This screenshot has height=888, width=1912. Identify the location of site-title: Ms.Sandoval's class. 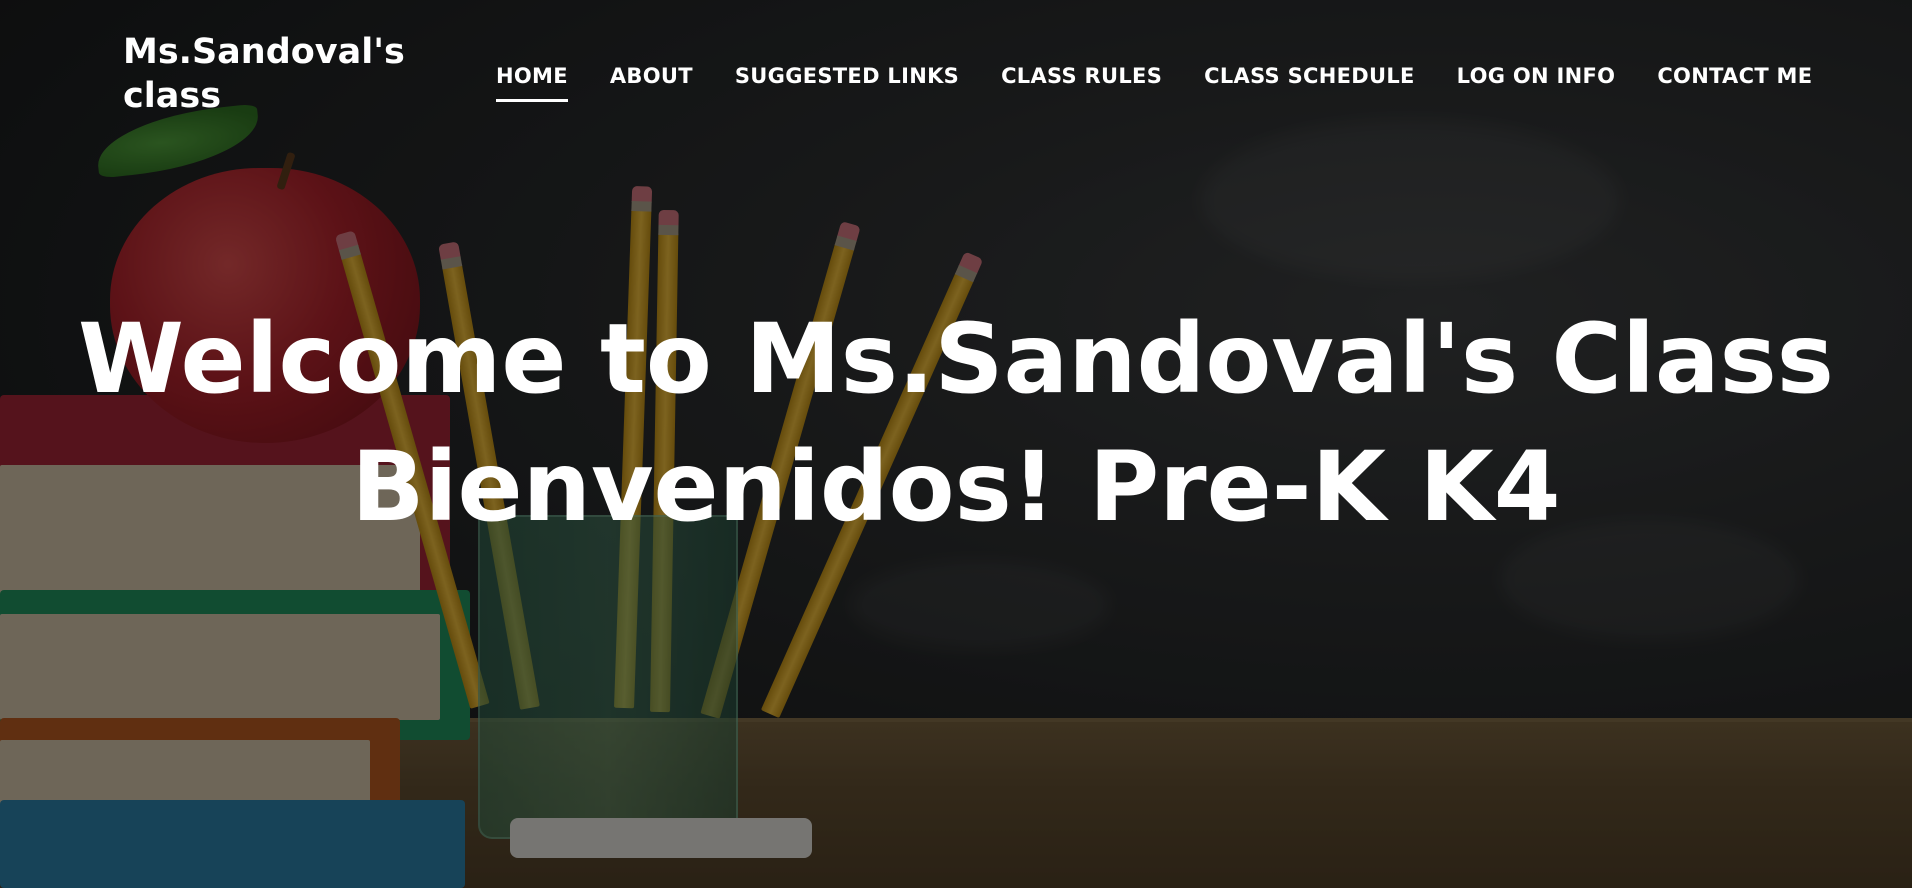
(273, 74).